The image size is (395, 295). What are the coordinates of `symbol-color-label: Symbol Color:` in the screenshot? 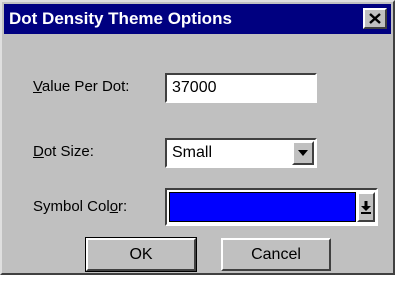 It's located at (80, 206).